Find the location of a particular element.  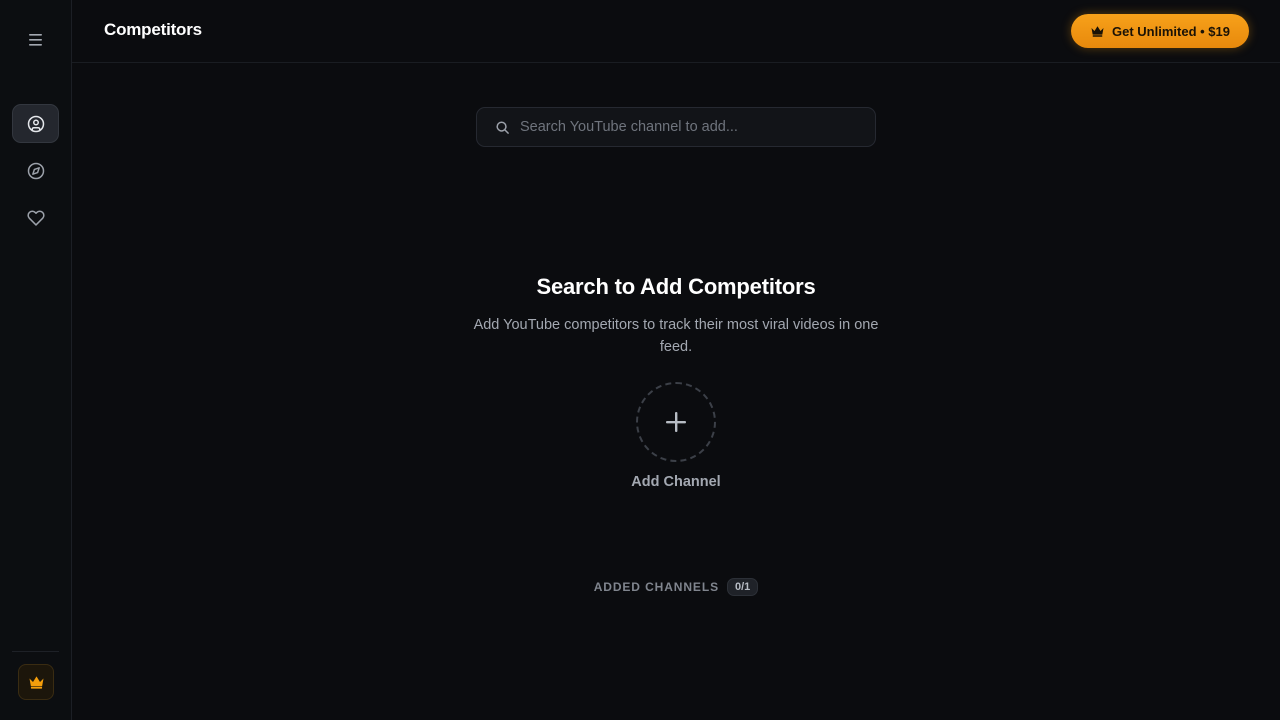

heart-icon is located at coordinates (35, 218).